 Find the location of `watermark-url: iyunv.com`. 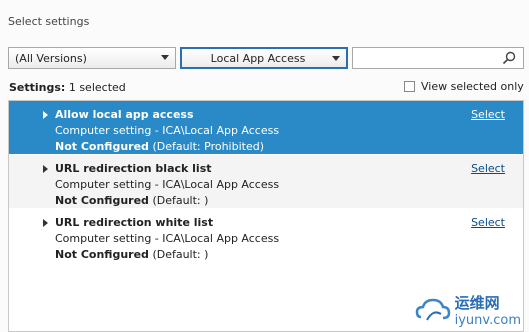

watermark-url: iyunv.com is located at coordinates (487, 320).